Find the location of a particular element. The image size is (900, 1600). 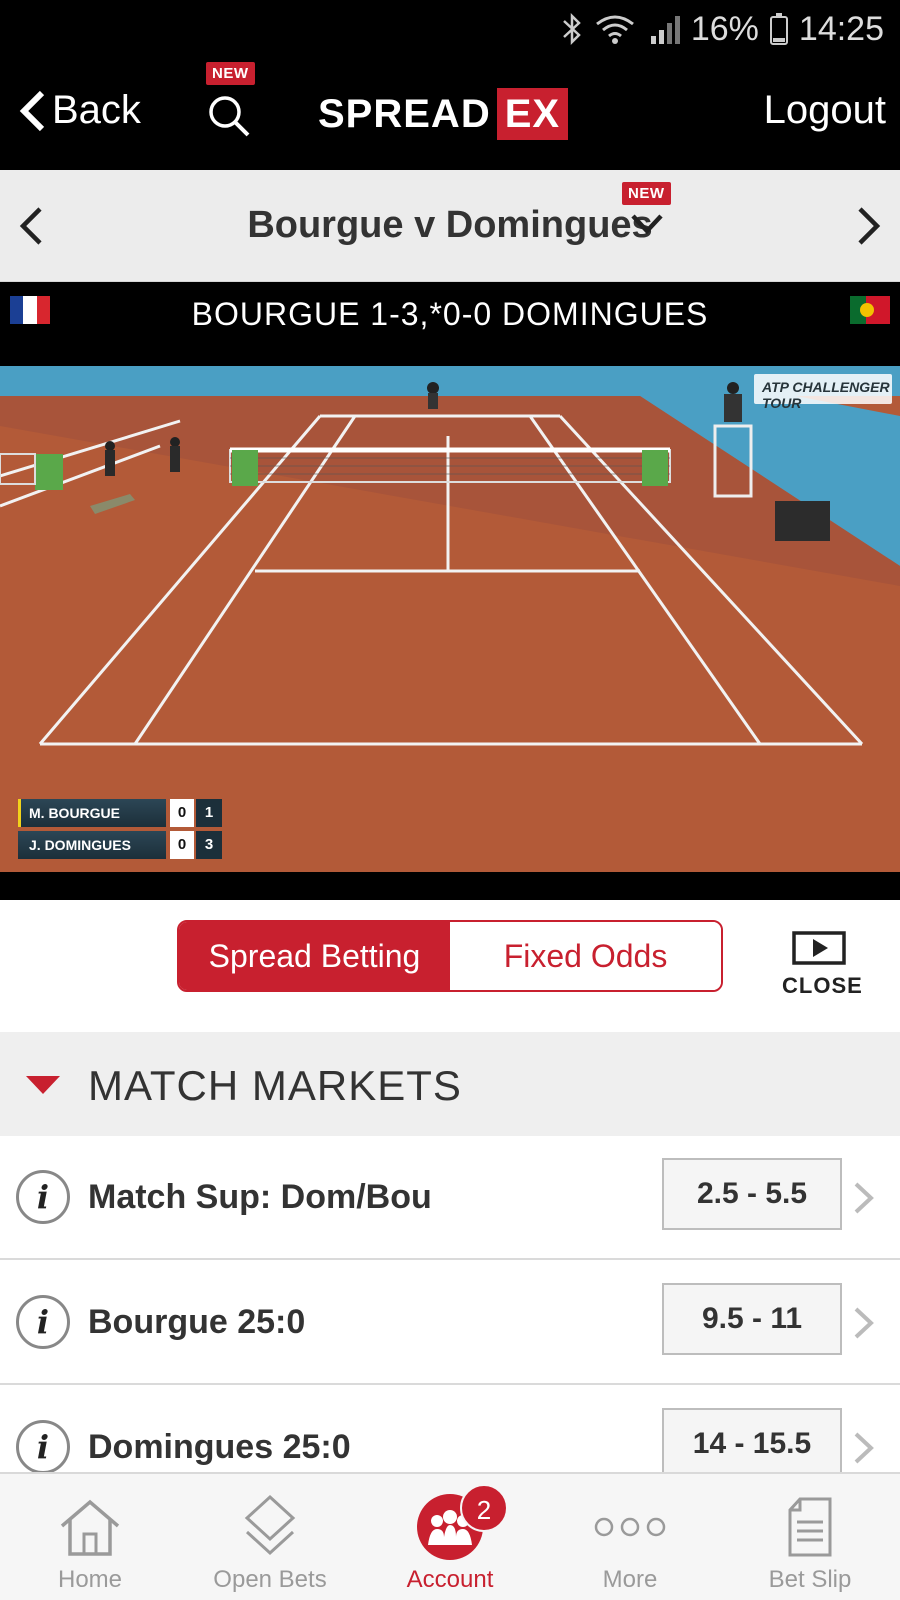

tab-label: Bet Slip is located at coordinates (810, 1579).